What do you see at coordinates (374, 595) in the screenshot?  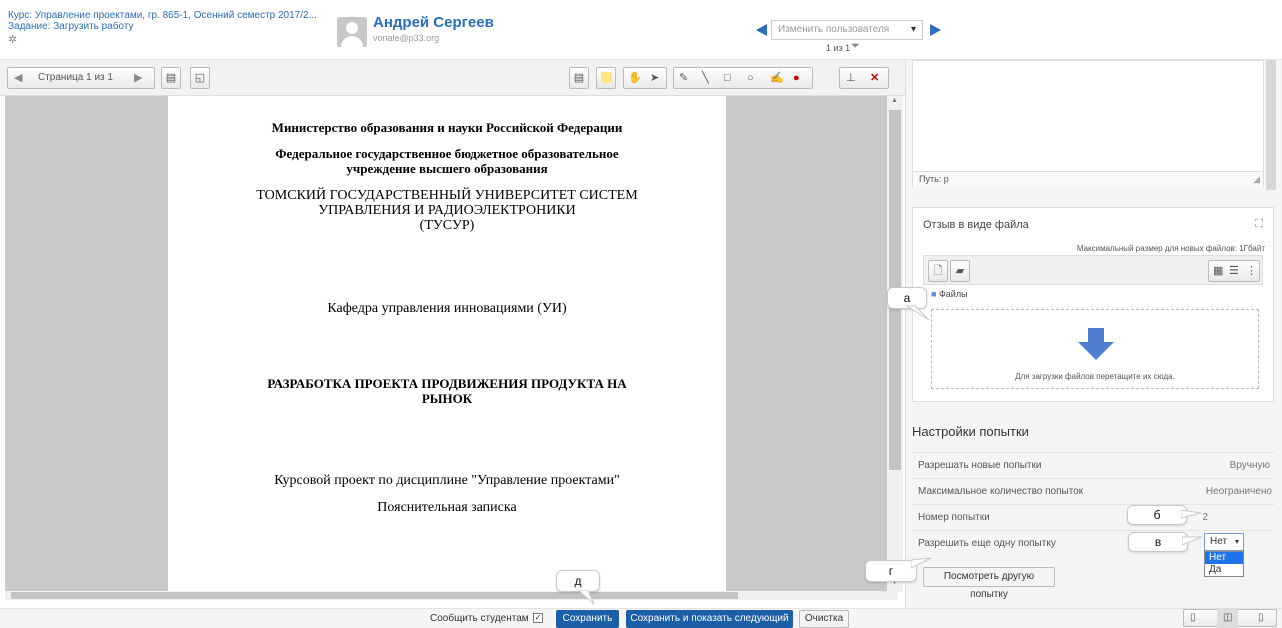 I see `scroll-thumb` at bounding box center [374, 595].